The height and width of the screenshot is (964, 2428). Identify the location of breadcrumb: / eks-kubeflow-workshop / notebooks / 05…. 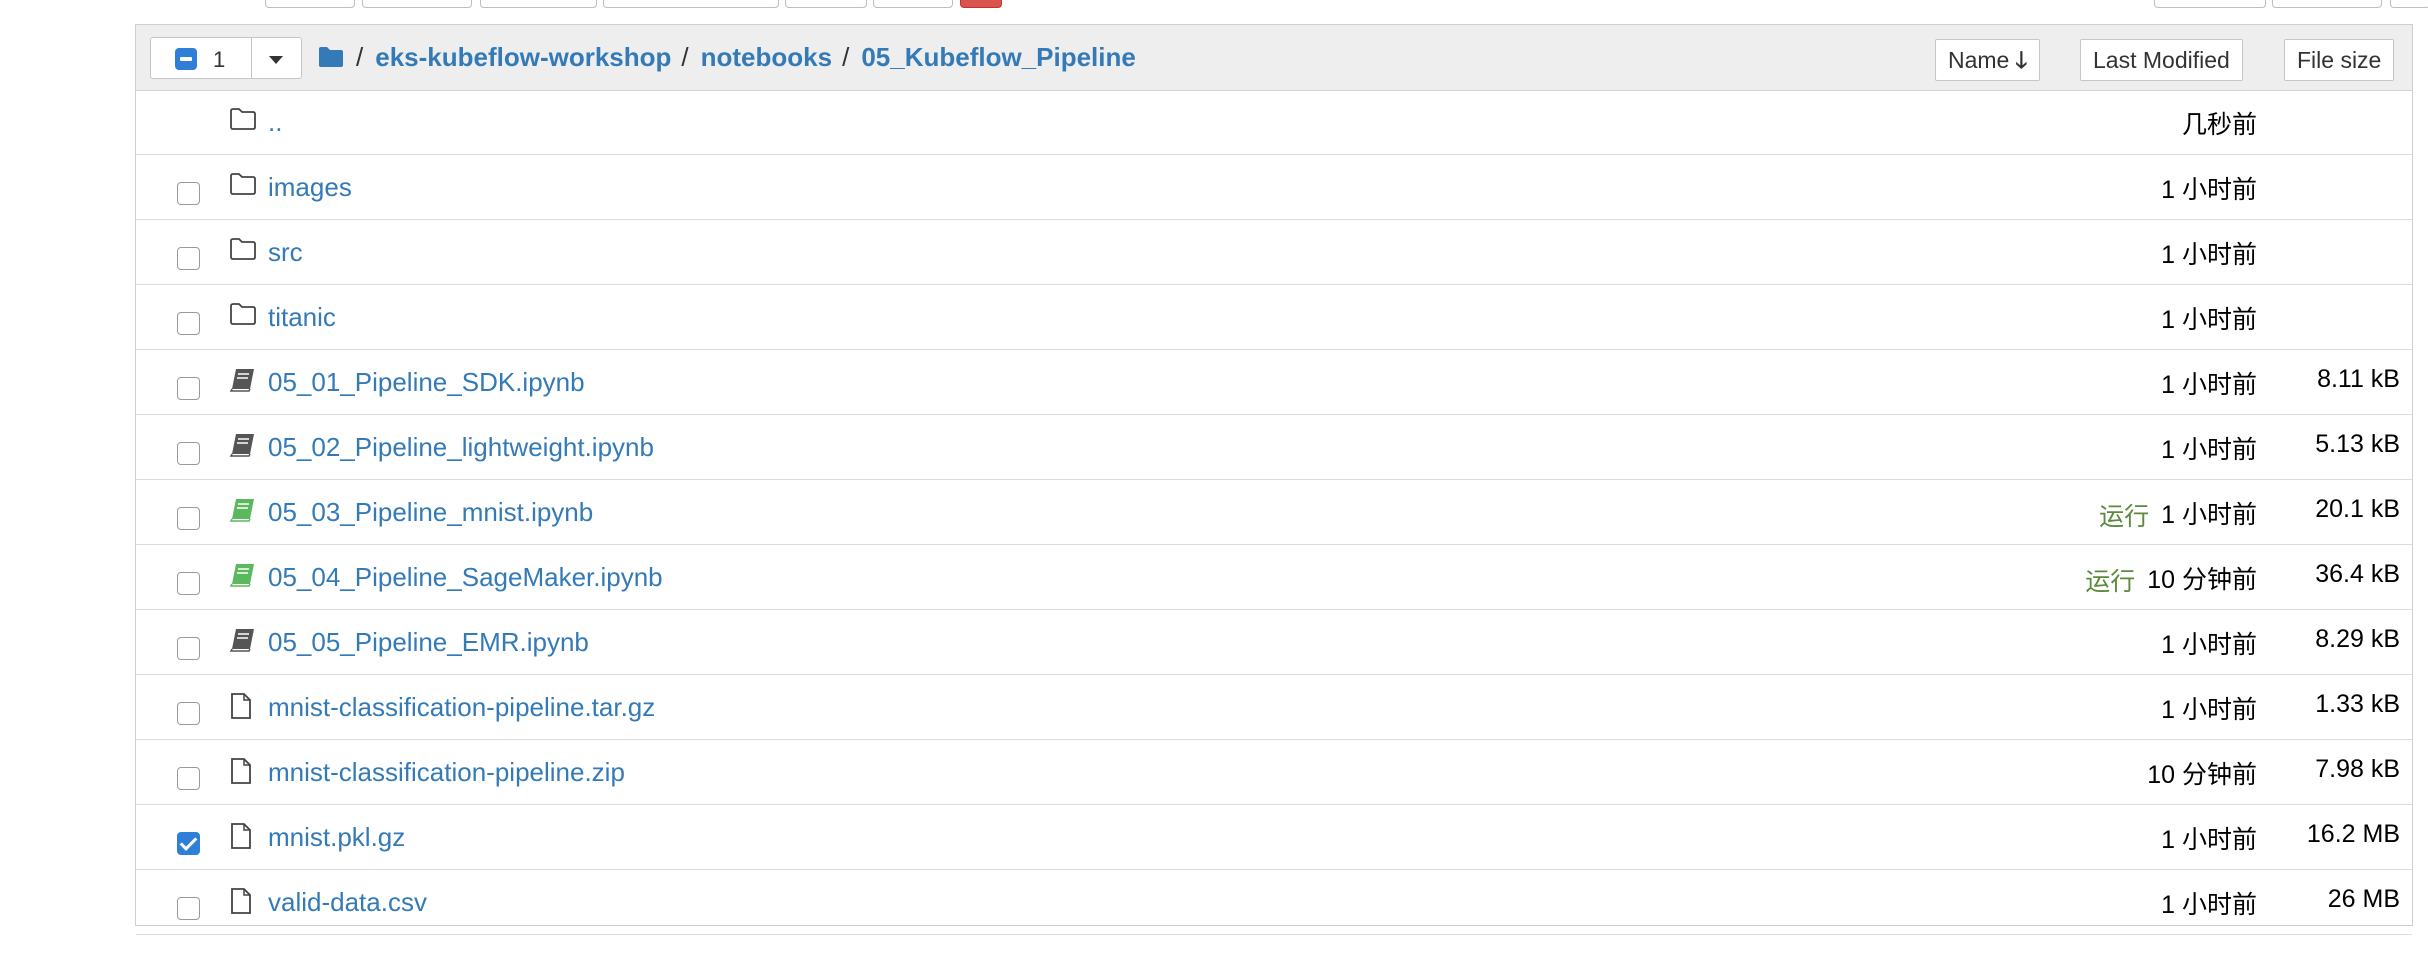
(727, 57).